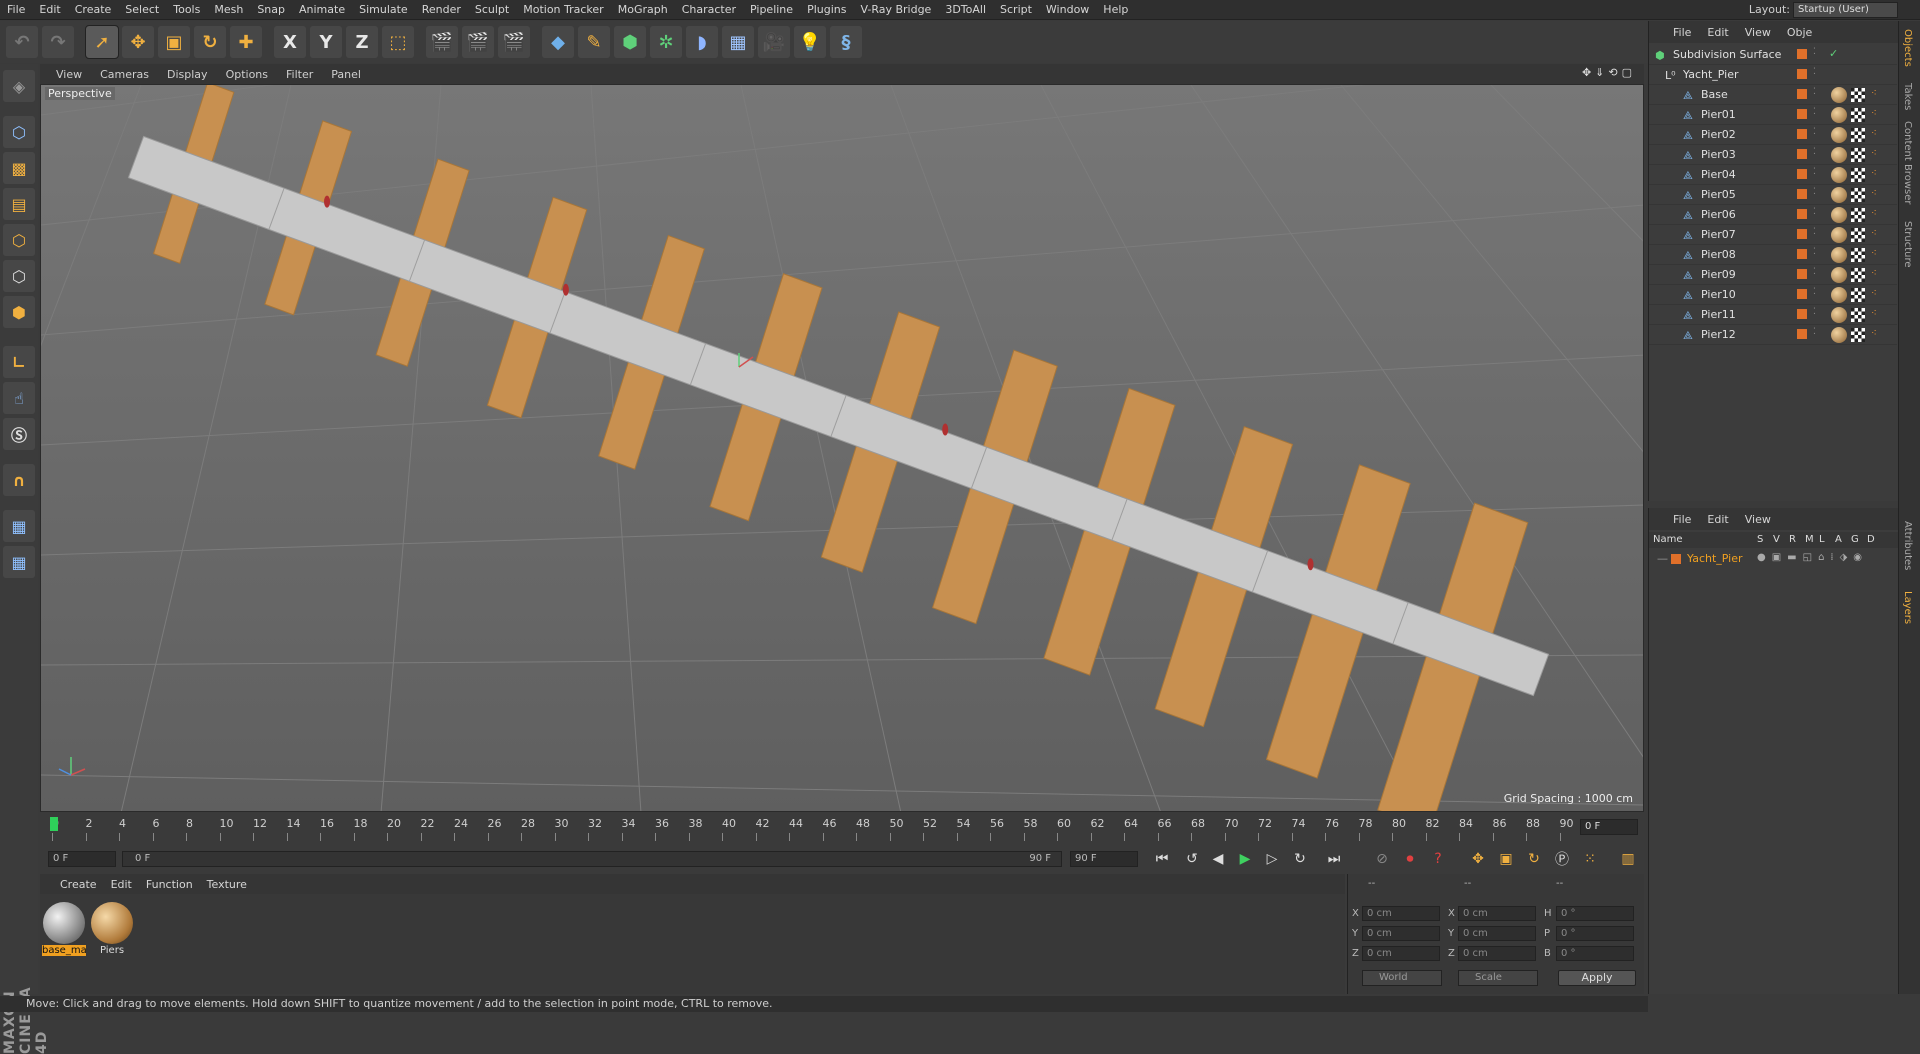  What do you see at coordinates (895, 10) in the screenshot?
I see `menu-item: V-Ray Bridge` at bounding box center [895, 10].